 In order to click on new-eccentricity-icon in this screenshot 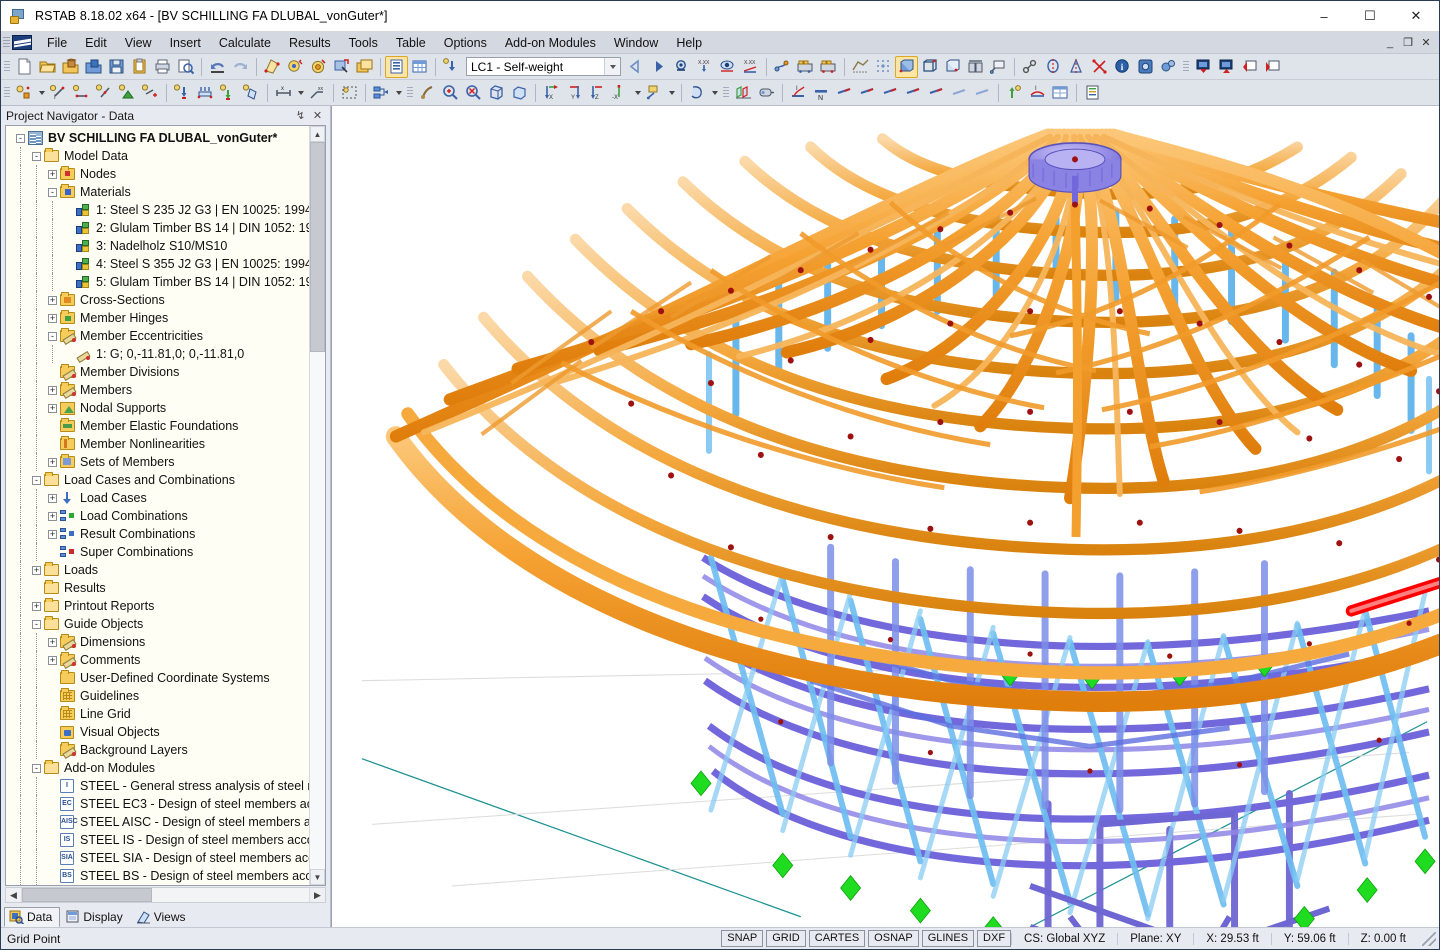, I will do `click(150, 93)`.